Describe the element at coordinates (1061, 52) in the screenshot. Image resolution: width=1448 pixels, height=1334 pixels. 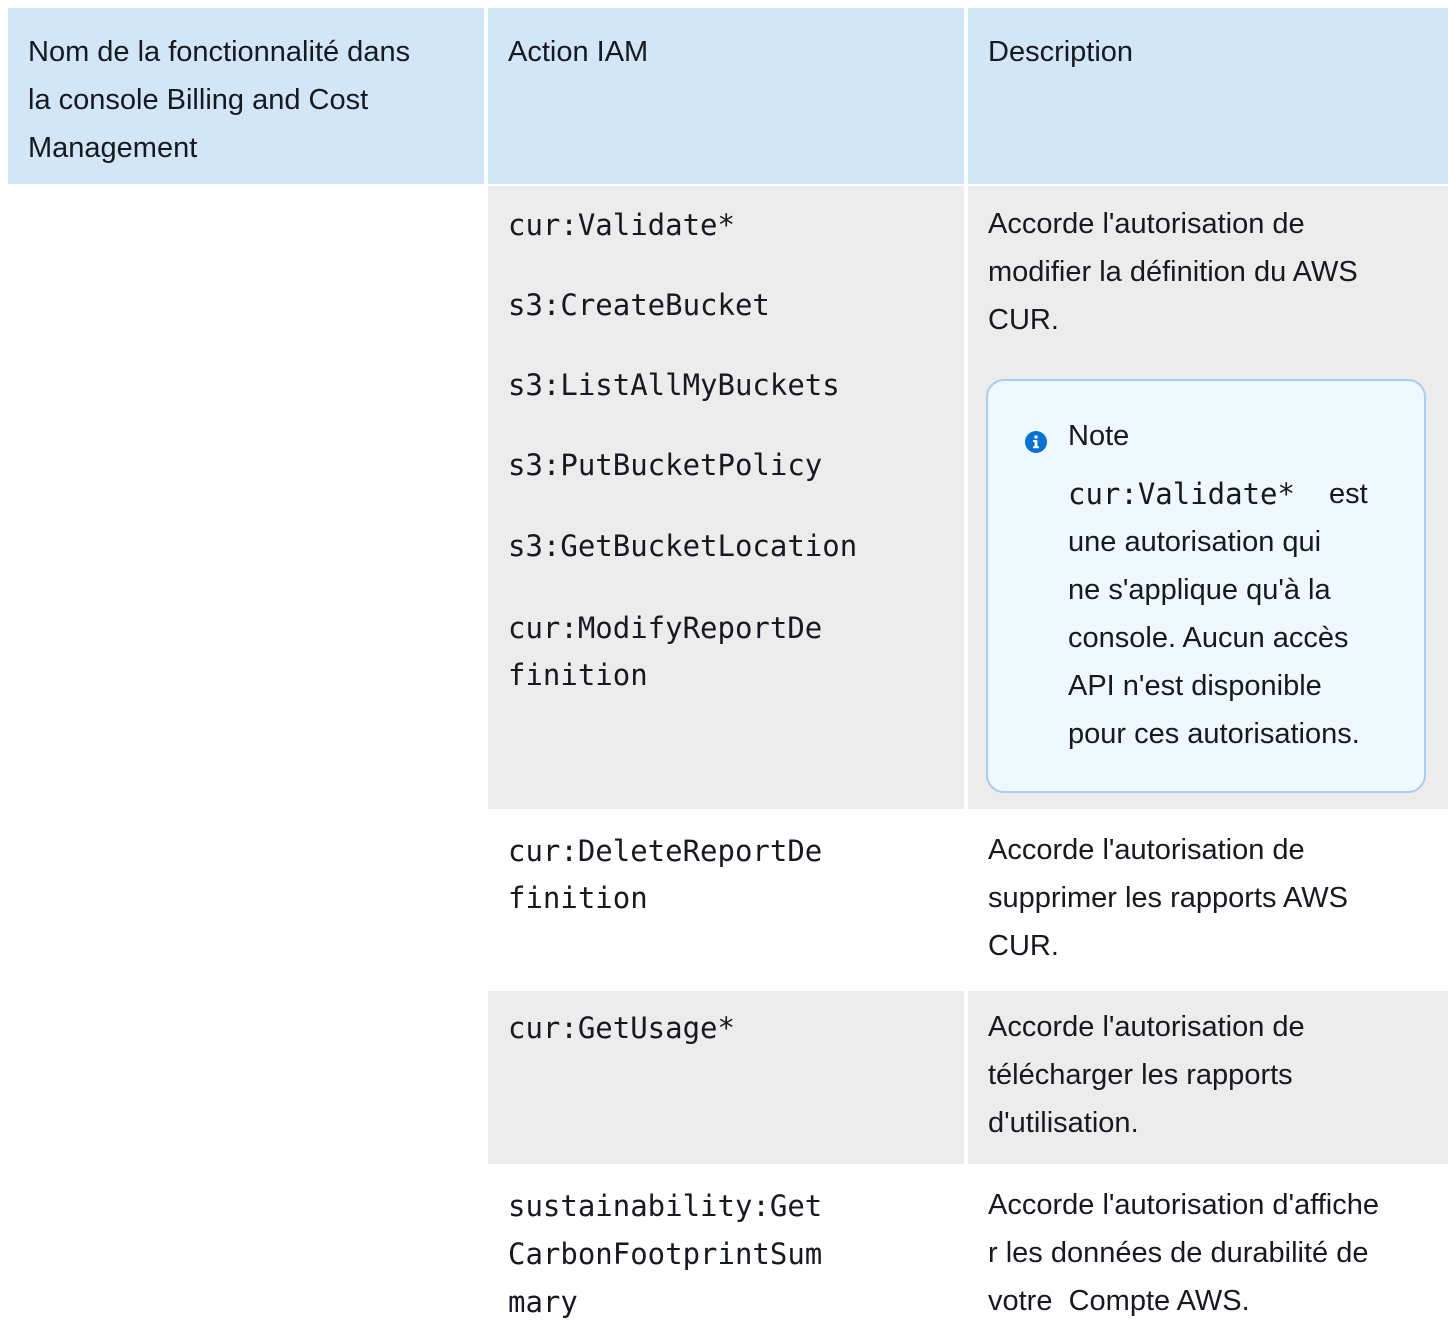
I see `header-description-label: Description` at that location.